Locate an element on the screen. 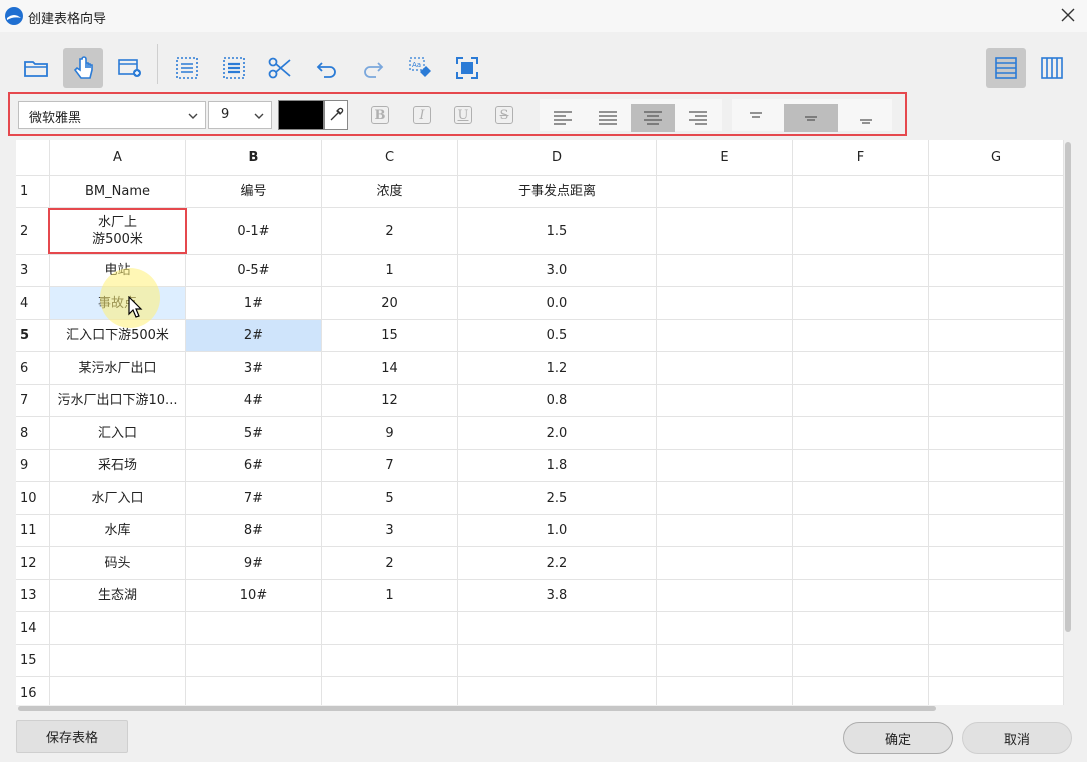  table-cell: 0.5 is located at coordinates (557, 336).